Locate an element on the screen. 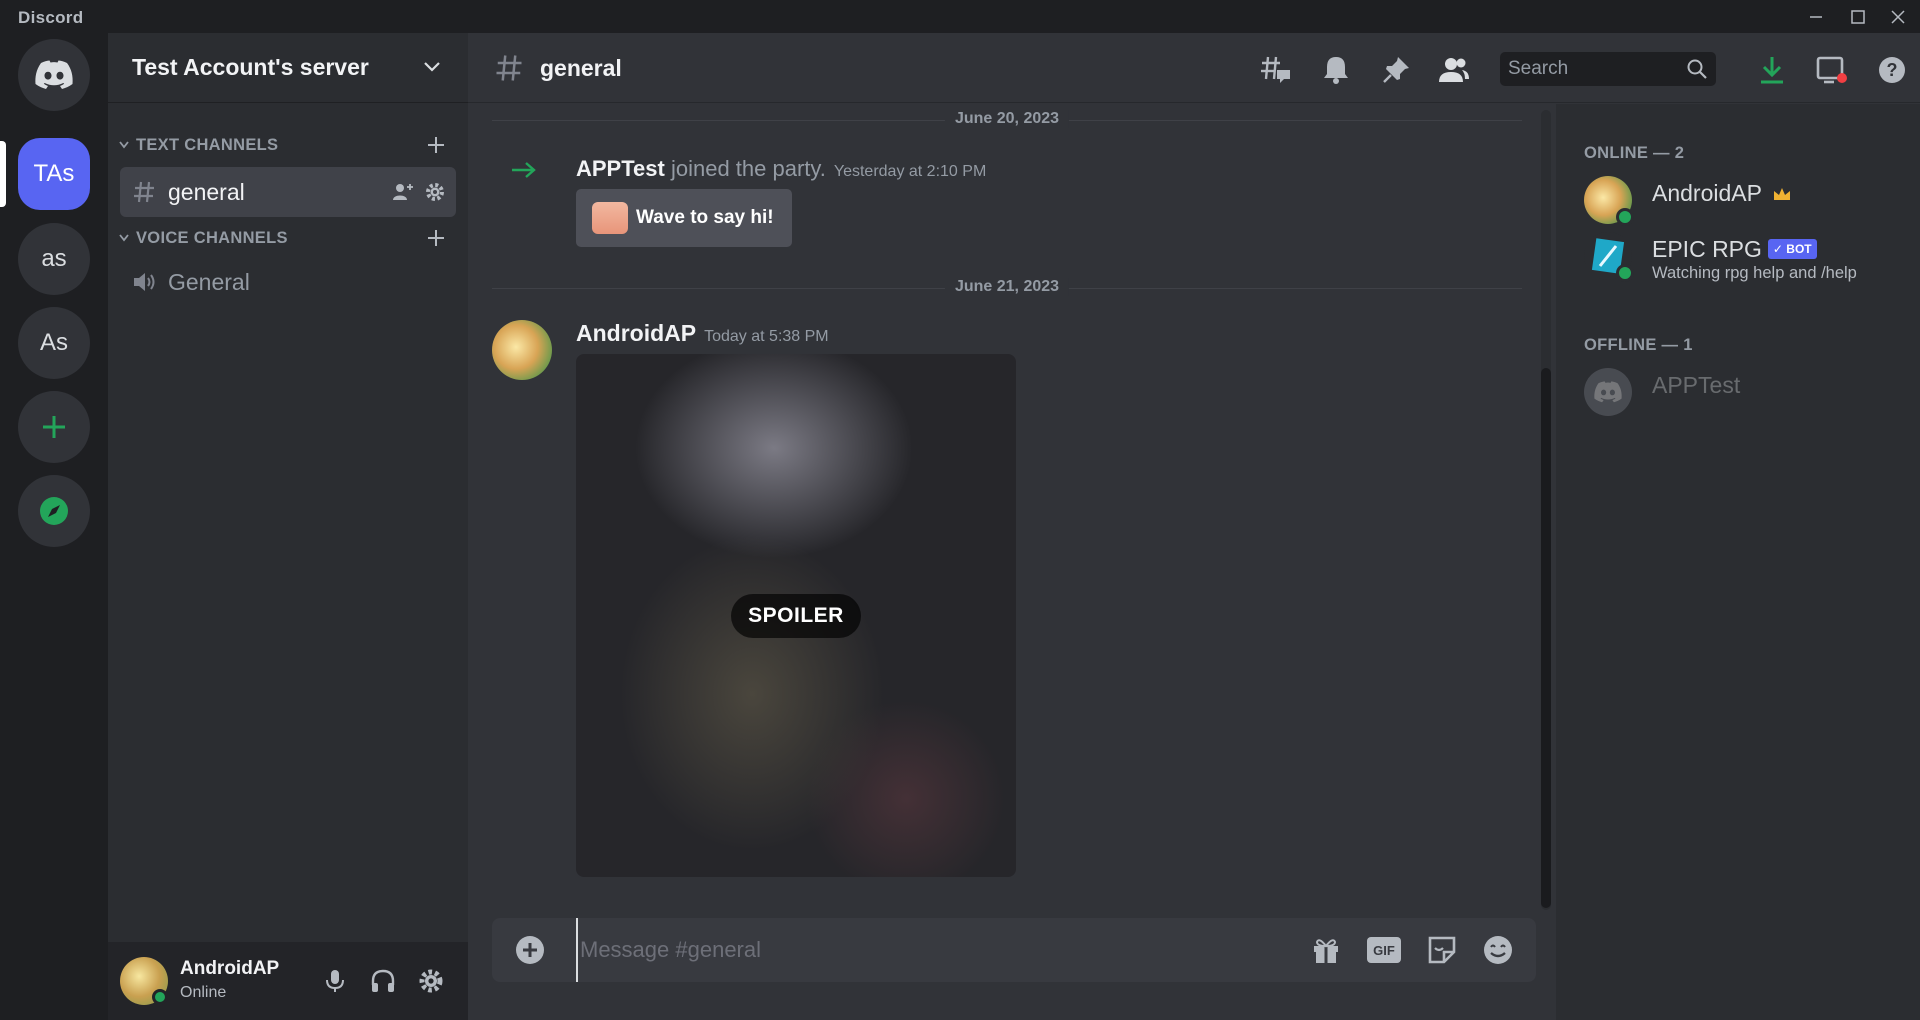 The width and height of the screenshot is (1920, 1020). bot-tag: ✓ BOT is located at coordinates (1792, 249).